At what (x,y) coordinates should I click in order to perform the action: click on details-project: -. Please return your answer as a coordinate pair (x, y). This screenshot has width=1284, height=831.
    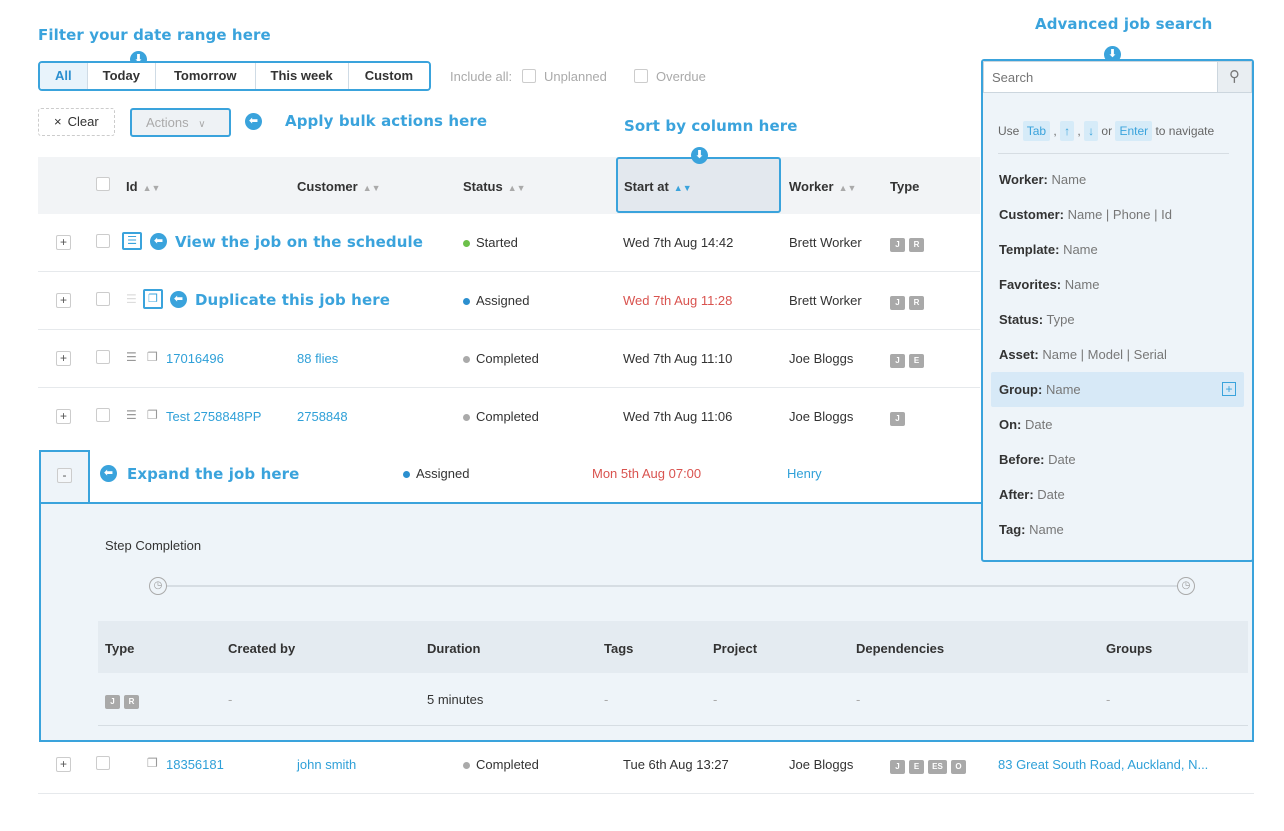
    Looking at the image, I should click on (715, 699).